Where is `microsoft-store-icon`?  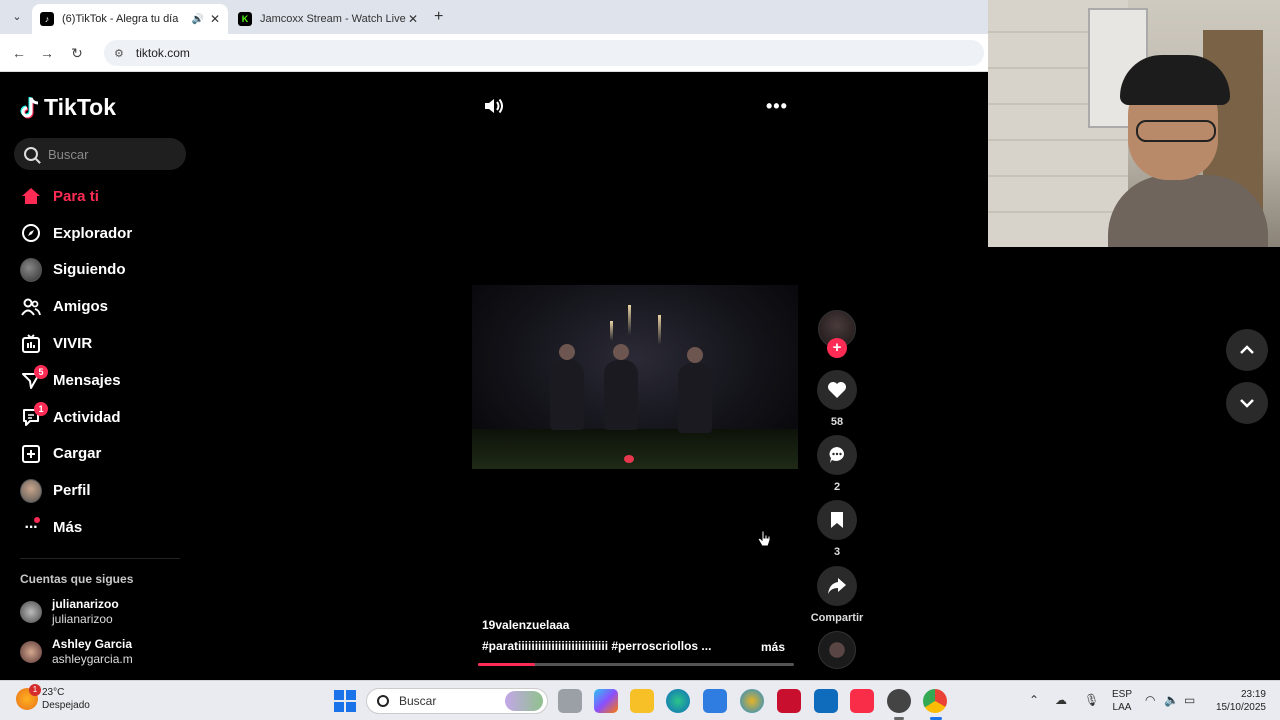
microsoft-store-icon is located at coordinates (715, 701).